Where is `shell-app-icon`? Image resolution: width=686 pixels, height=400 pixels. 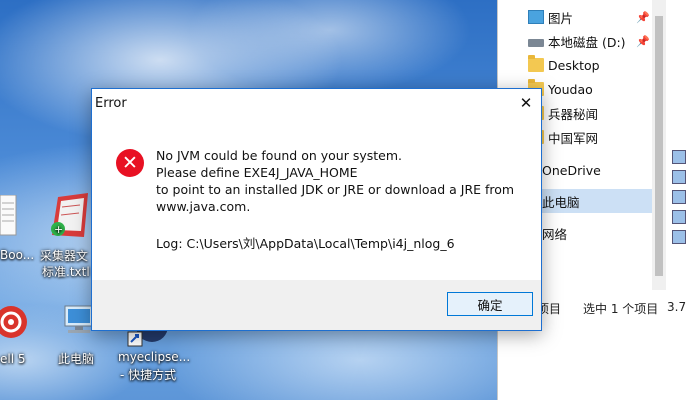 shell-app-icon is located at coordinates (13, 322).